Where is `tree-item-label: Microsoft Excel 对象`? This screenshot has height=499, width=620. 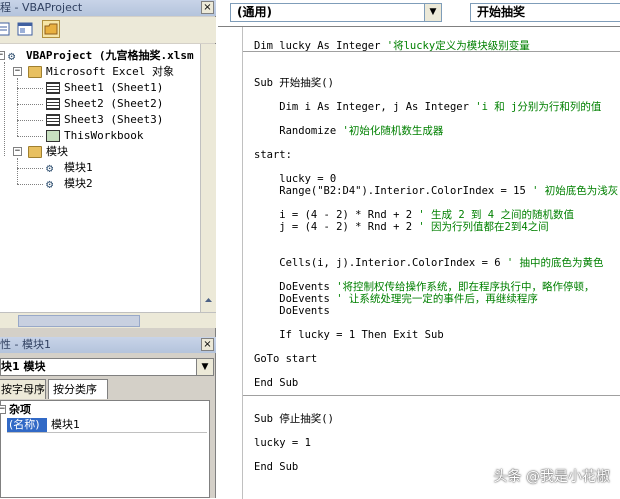
tree-item-label: Microsoft Excel 对象 is located at coordinates (110, 71).